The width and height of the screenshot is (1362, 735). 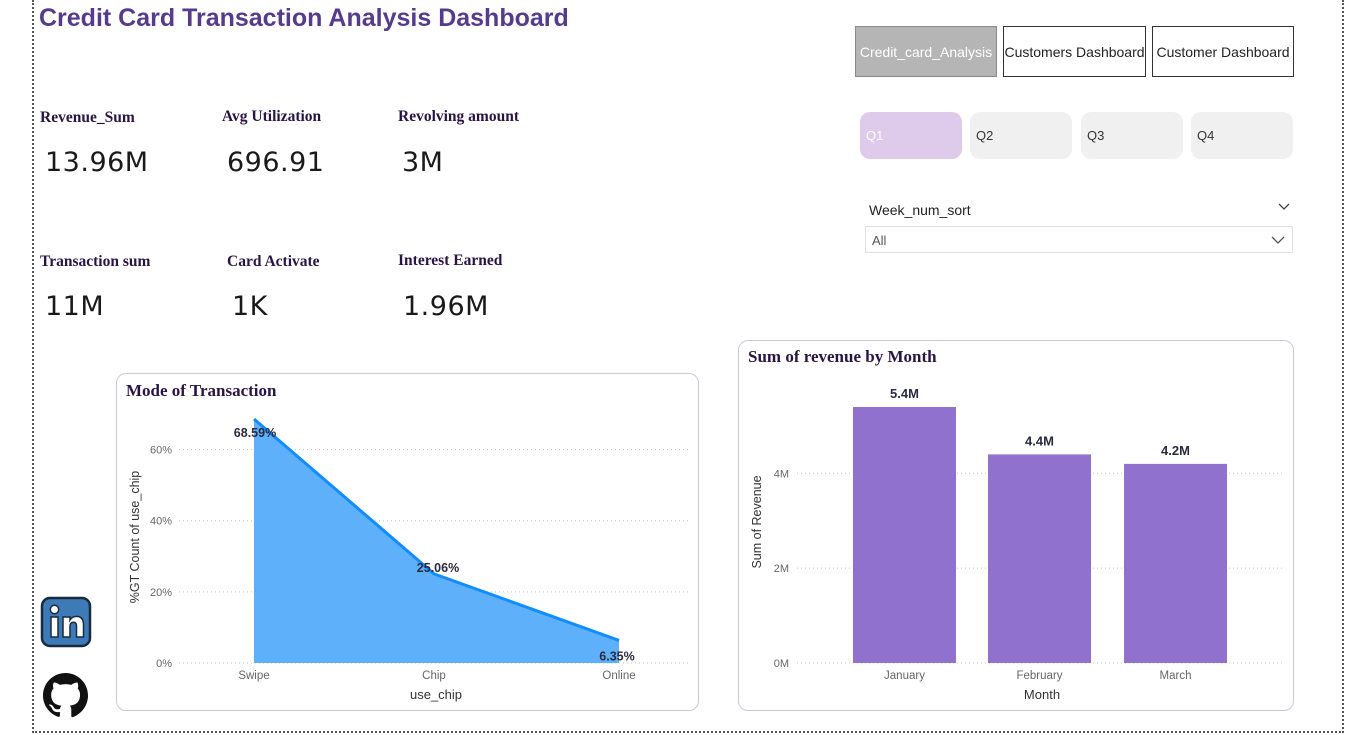 What do you see at coordinates (781, 474) in the screenshot?
I see `y-tick-label: 4M` at bounding box center [781, 474].